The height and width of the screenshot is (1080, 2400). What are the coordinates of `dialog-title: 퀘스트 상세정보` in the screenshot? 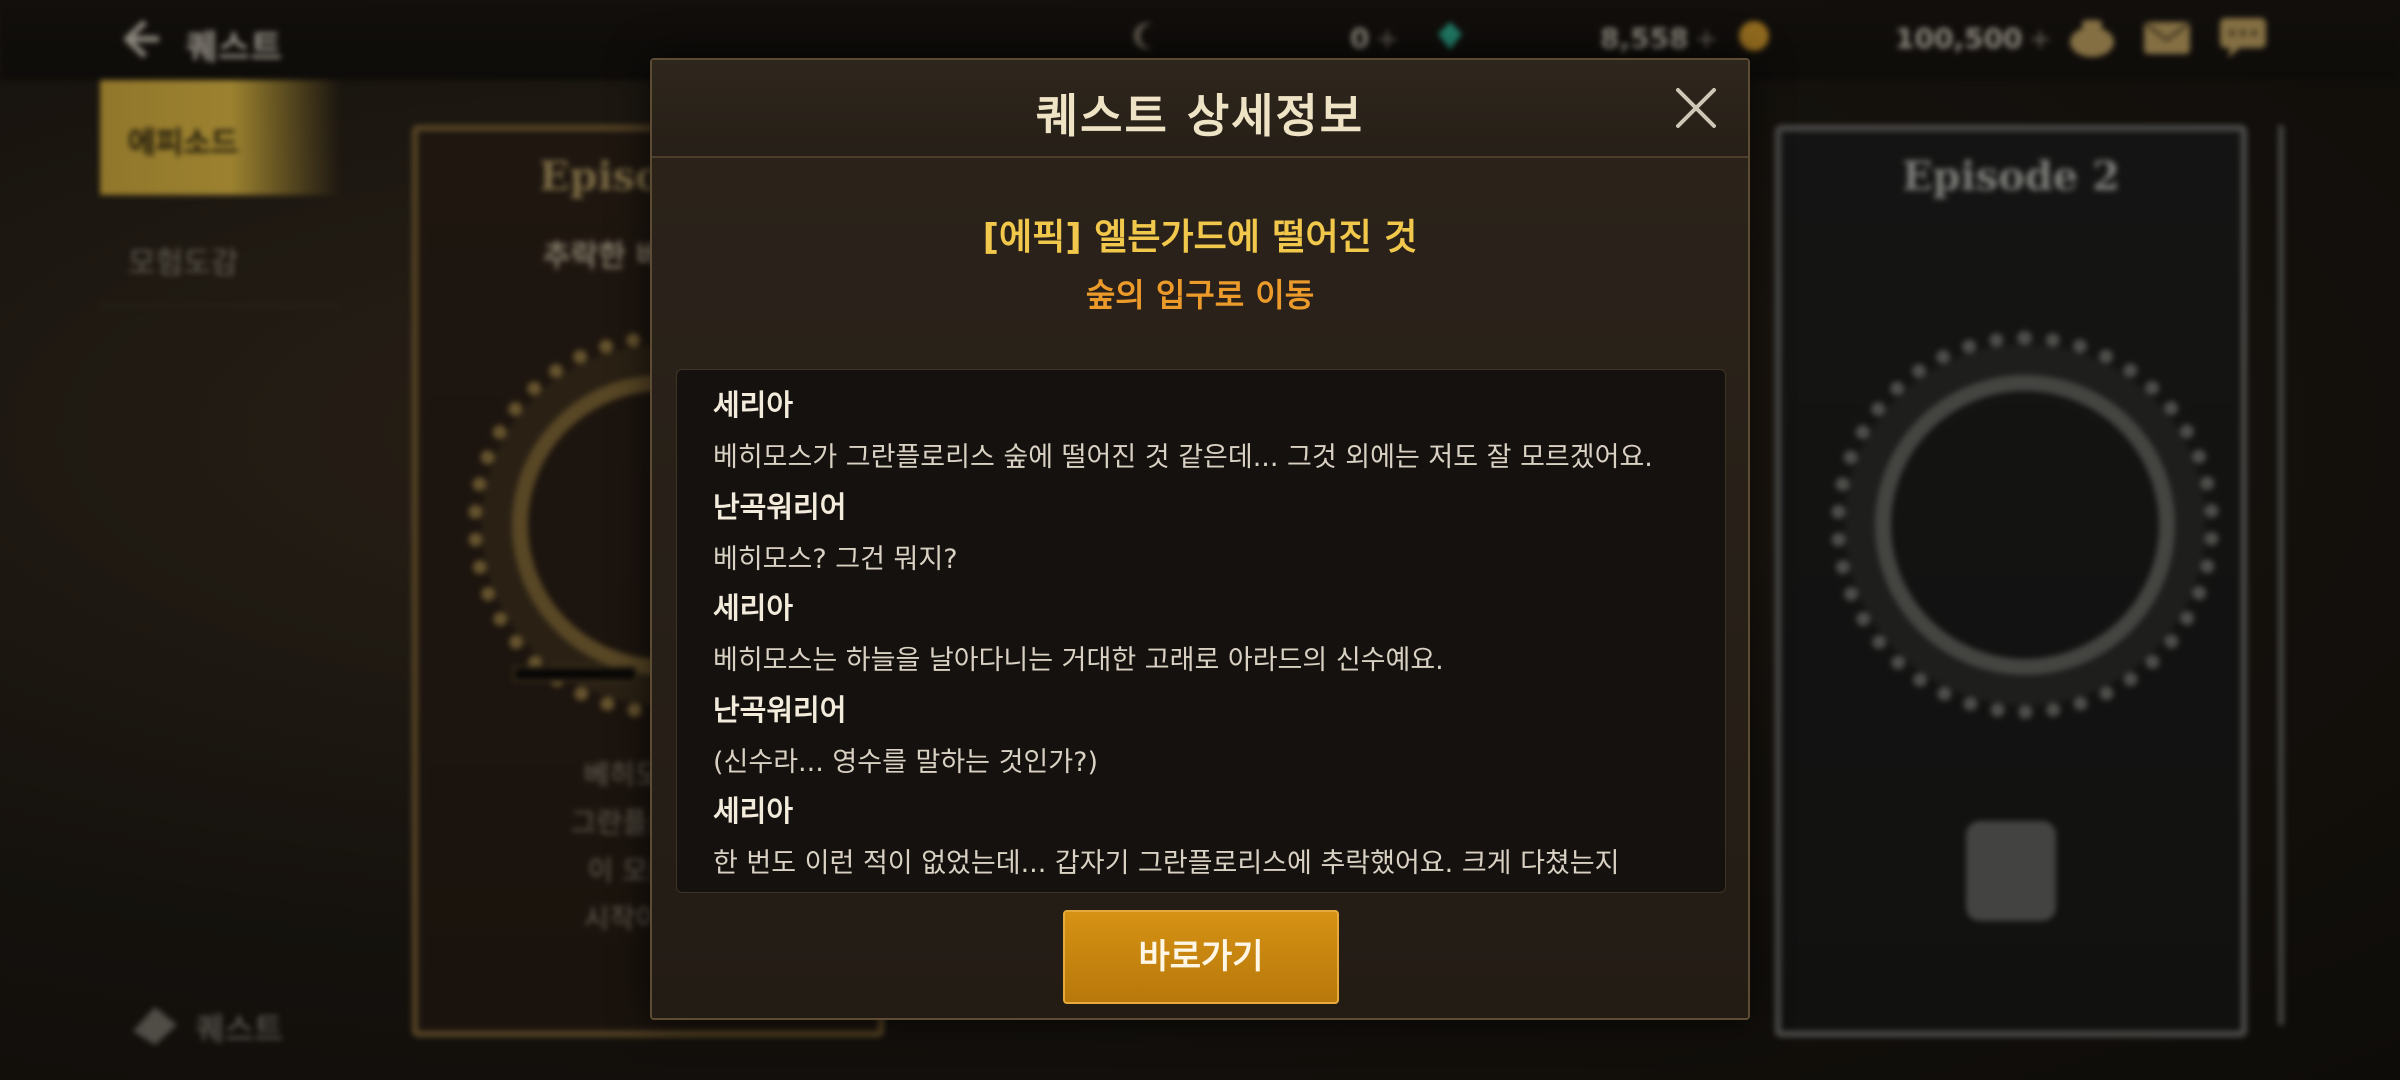 It's located at (1200, 116).